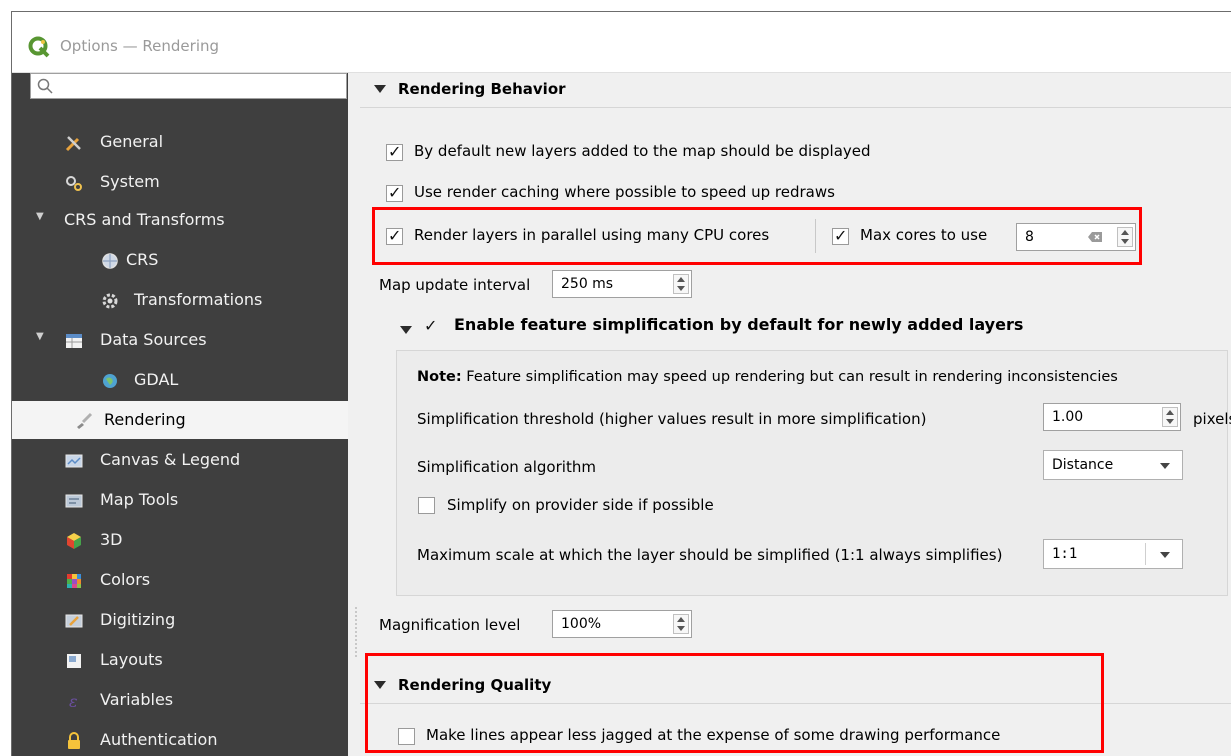 Image resolution: width=1231 pixels, height=756 pixels. What do you see at coordinates (180, 300) in the screenshot?
I see `sidebar-item-transformations: Transformations` at bounding box center [180, 300].